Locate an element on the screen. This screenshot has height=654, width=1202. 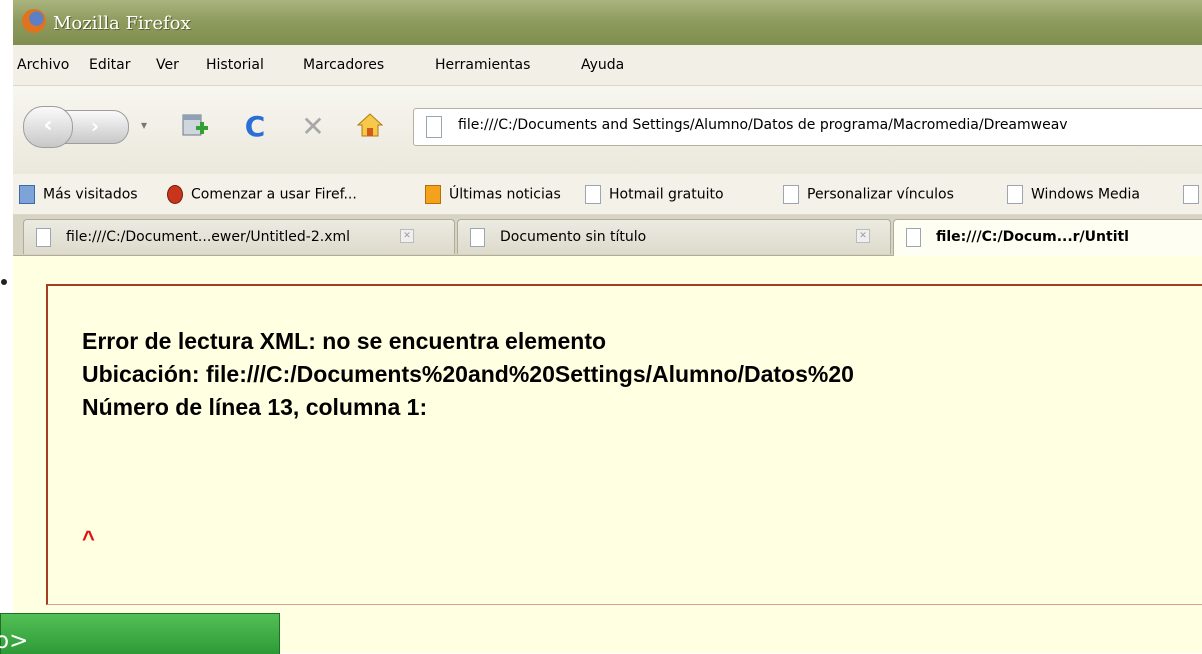
menu-historial: Historial is located at coordinates (235, 65).